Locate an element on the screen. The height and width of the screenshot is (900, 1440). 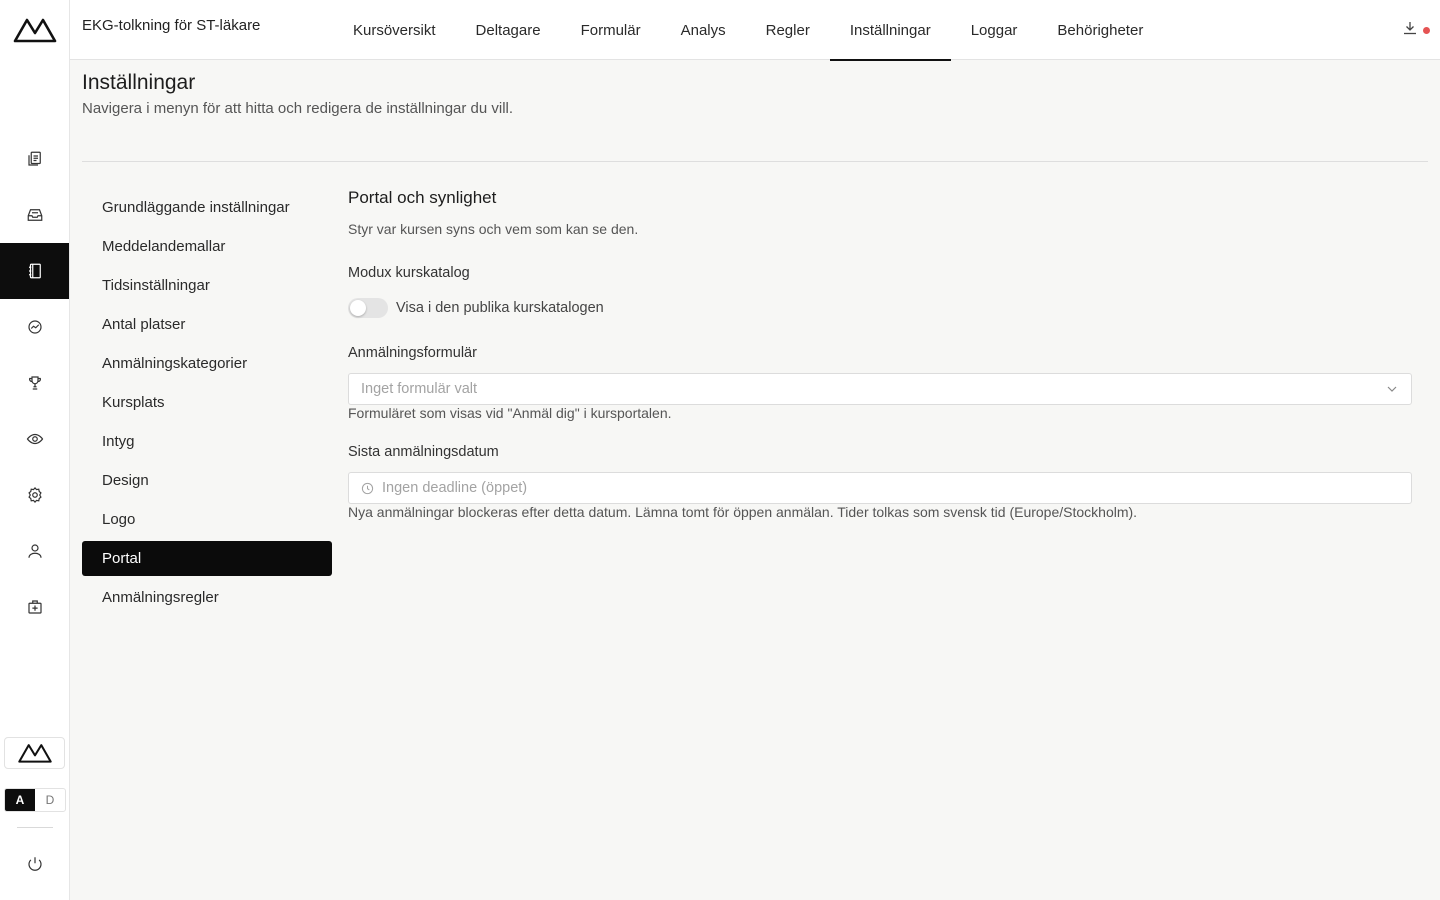
modux-small-logo is located at coordinates (34, 753).